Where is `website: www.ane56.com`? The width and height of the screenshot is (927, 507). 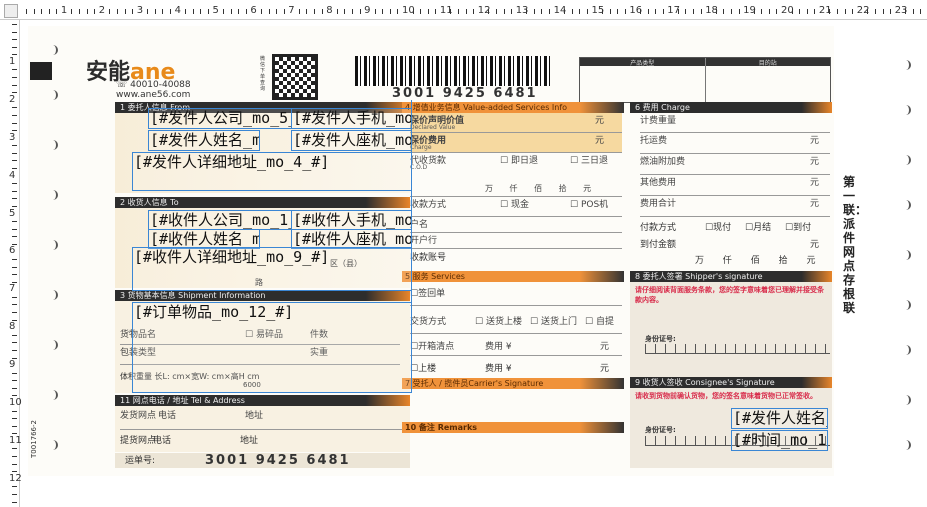 website: www.ane56.com is located at coordinates (153, 95).